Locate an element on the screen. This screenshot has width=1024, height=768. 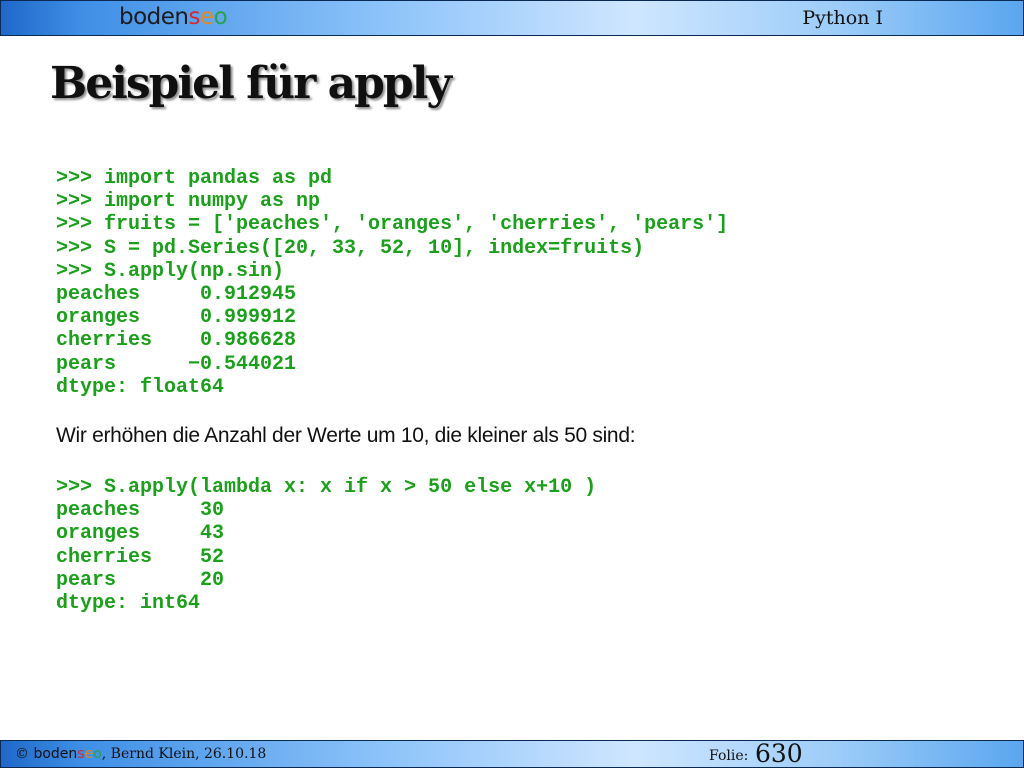
footer-credit: © bodenseo, Bernd Klein, 26.10.18 is located at coordinates (140, 754).